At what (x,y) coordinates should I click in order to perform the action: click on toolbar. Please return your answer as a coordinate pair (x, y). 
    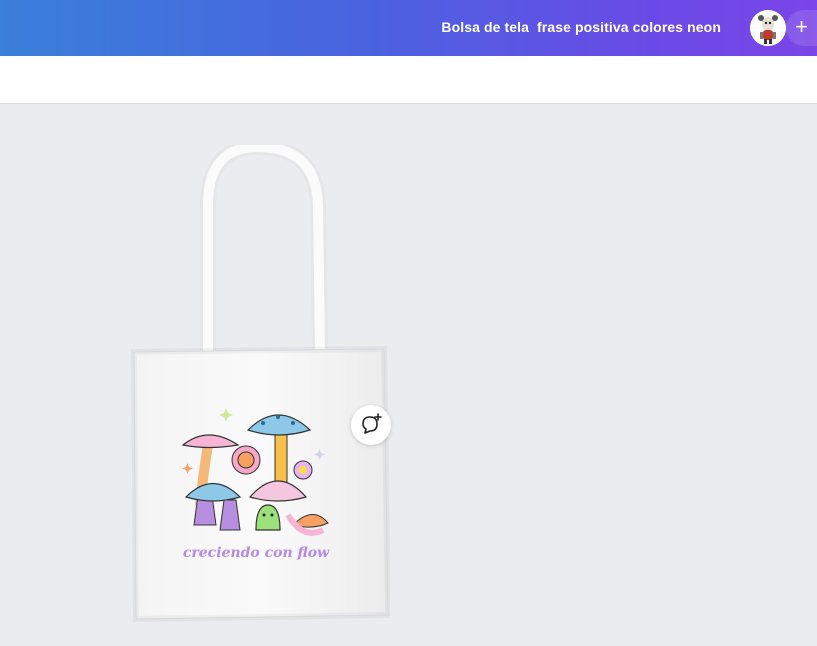
    Looking at the image, I should click on (408, 80).